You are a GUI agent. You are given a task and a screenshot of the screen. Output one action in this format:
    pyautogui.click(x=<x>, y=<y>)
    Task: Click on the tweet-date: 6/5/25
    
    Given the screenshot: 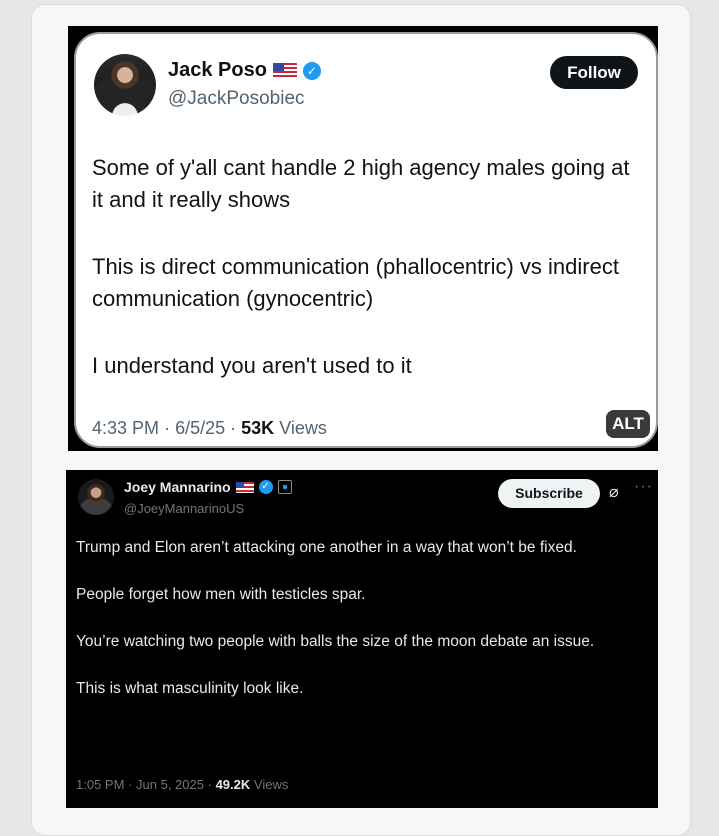 What is the action you would take?
    pyautogui.click(x=200, y=428)
    